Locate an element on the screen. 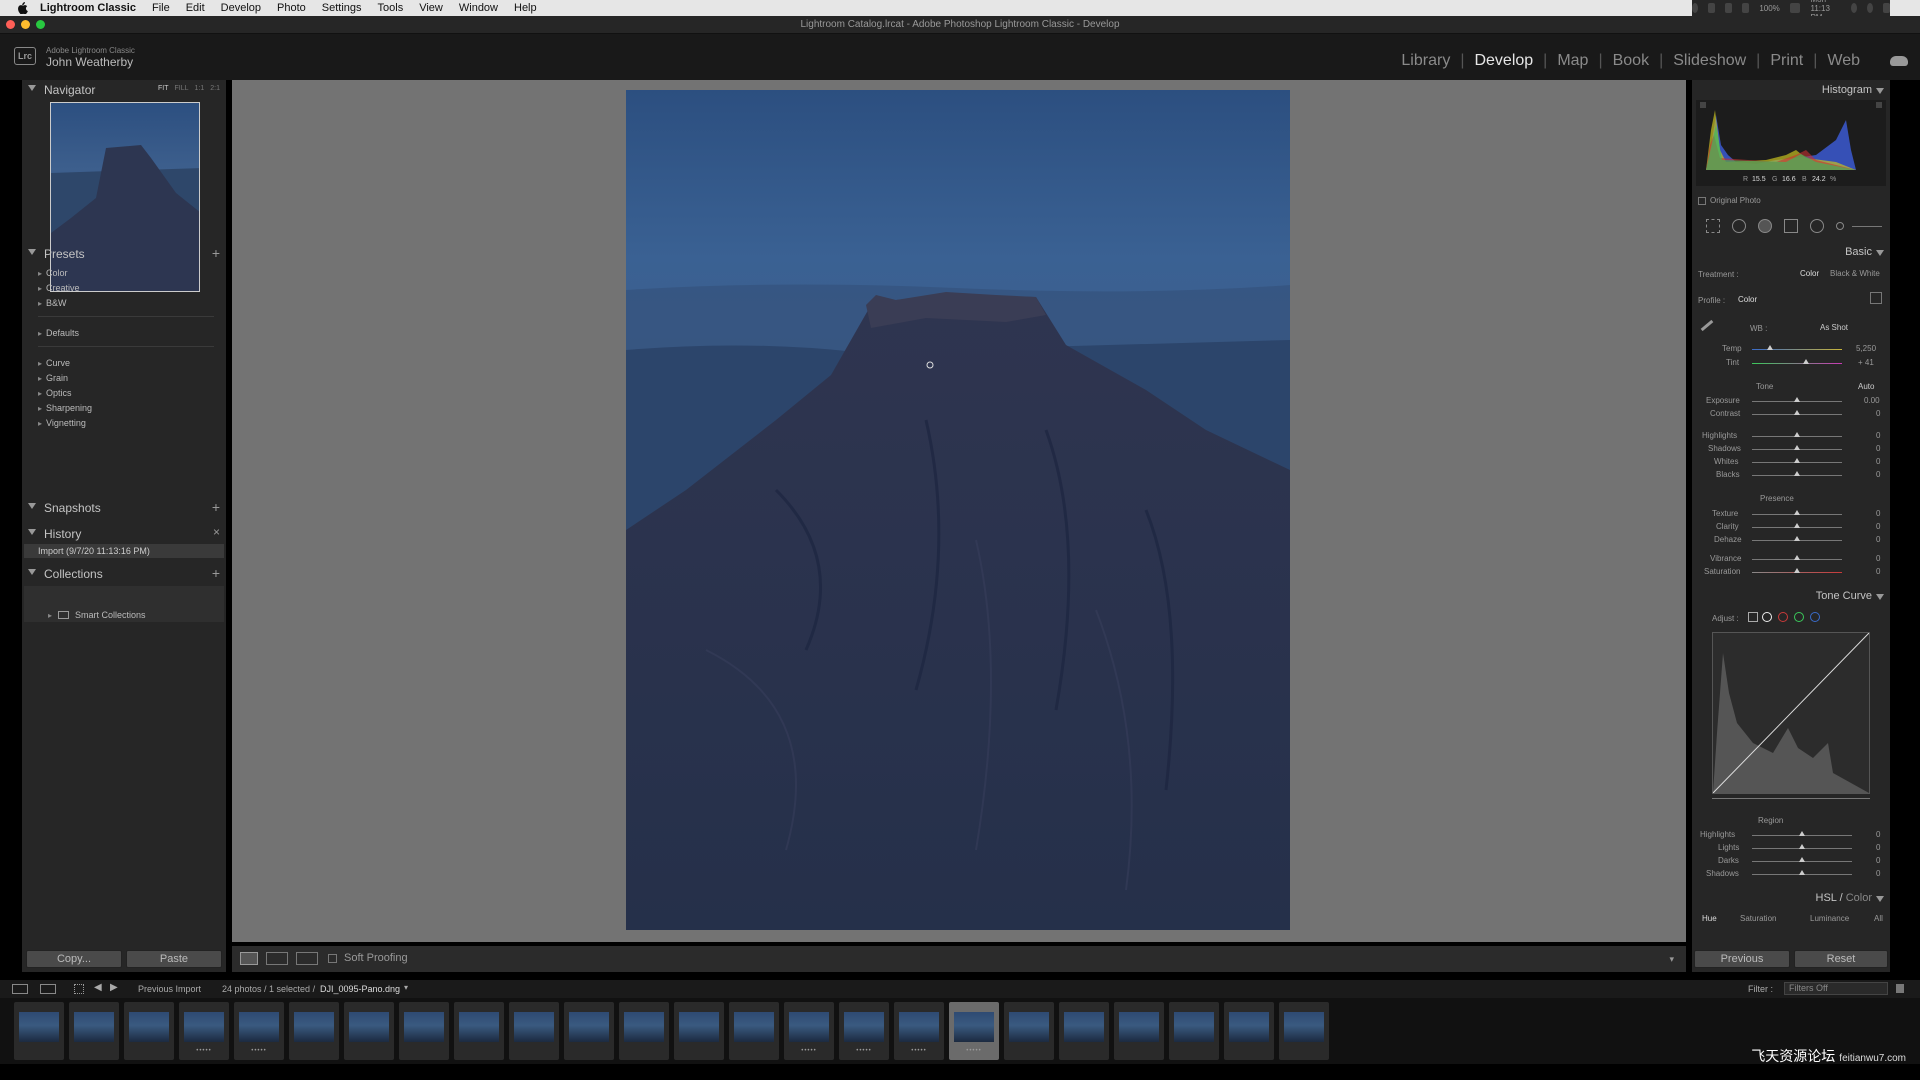  curve-split-slider is located at coordinates (1791, 798).